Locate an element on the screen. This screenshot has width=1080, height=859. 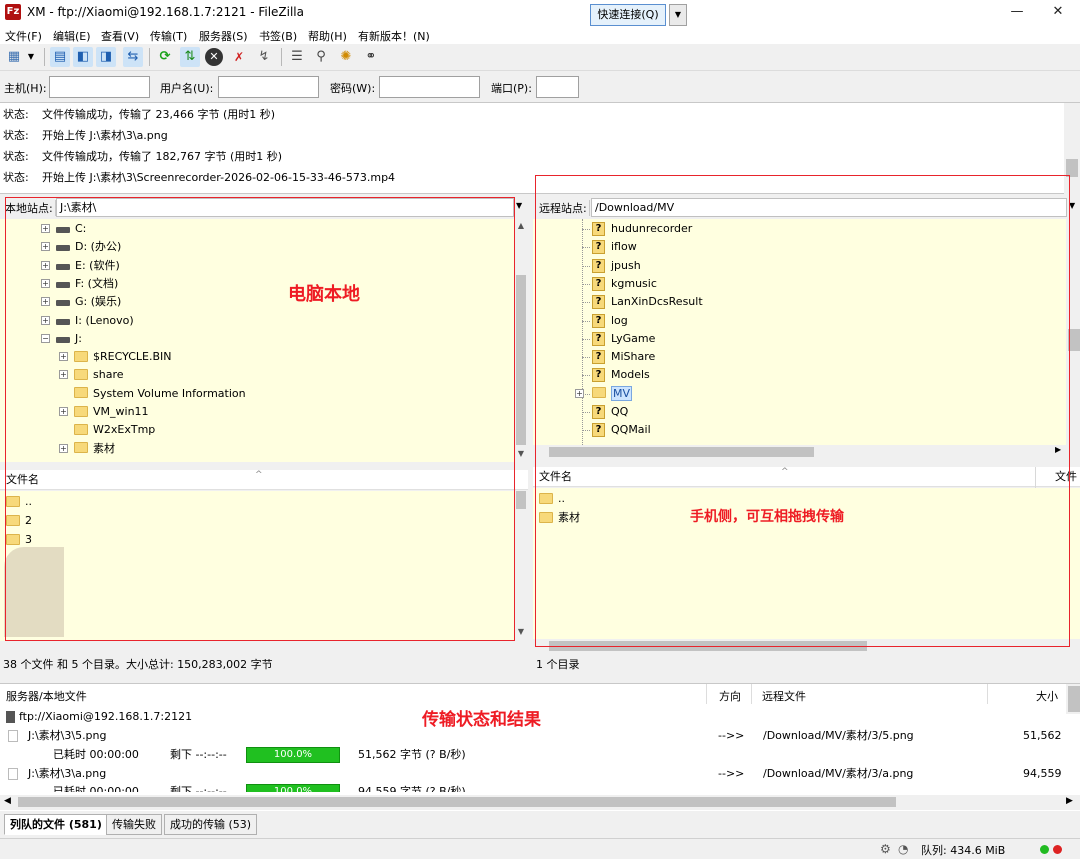
local-filename-column: 文件名 is located at coordinates (22, 480).